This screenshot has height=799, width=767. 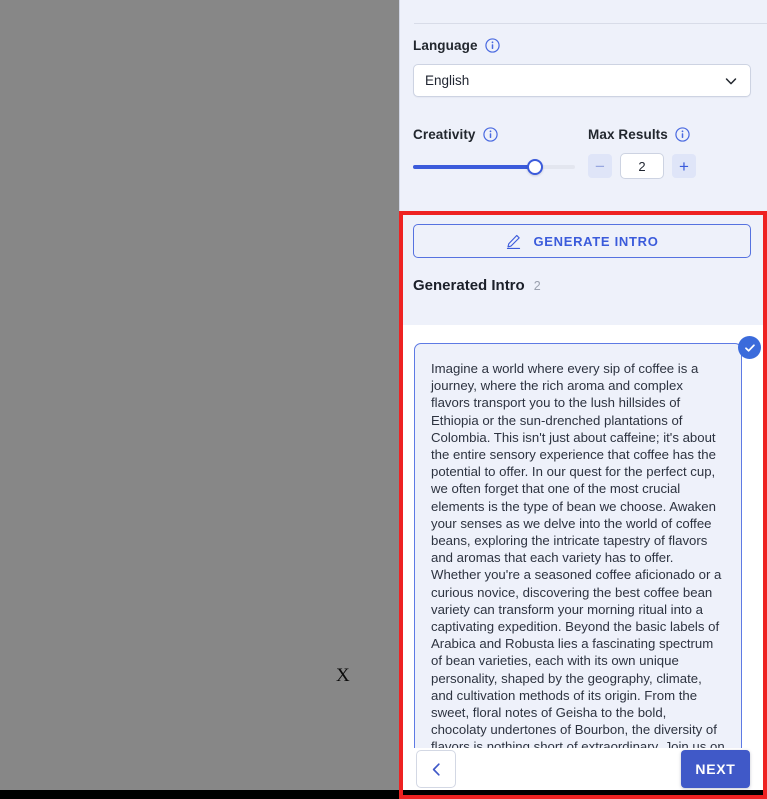 I want to click on max-results-label: Max Results, so click(x=628, y=134).